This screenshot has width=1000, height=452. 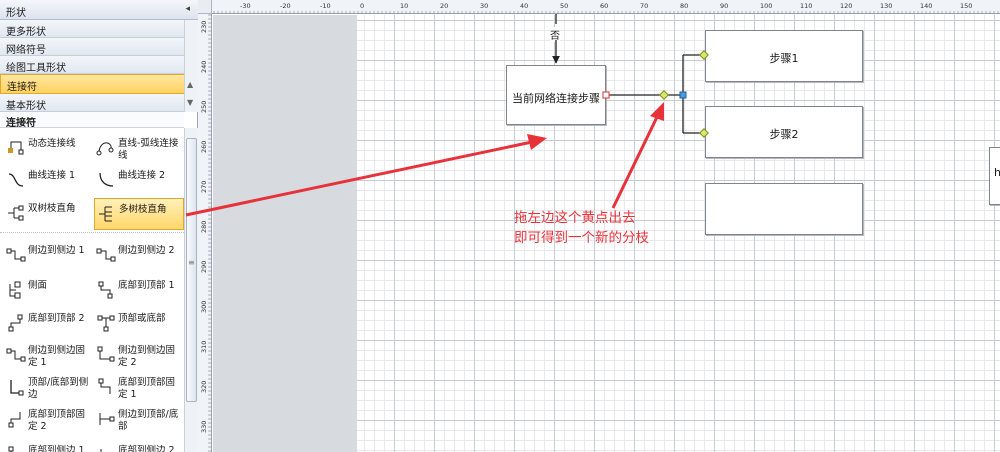 What do you see at coordinates (99, 47) in the screenshot?
I see `stencil-network-symbols: 网络符号` at bounding box center [99, 47].